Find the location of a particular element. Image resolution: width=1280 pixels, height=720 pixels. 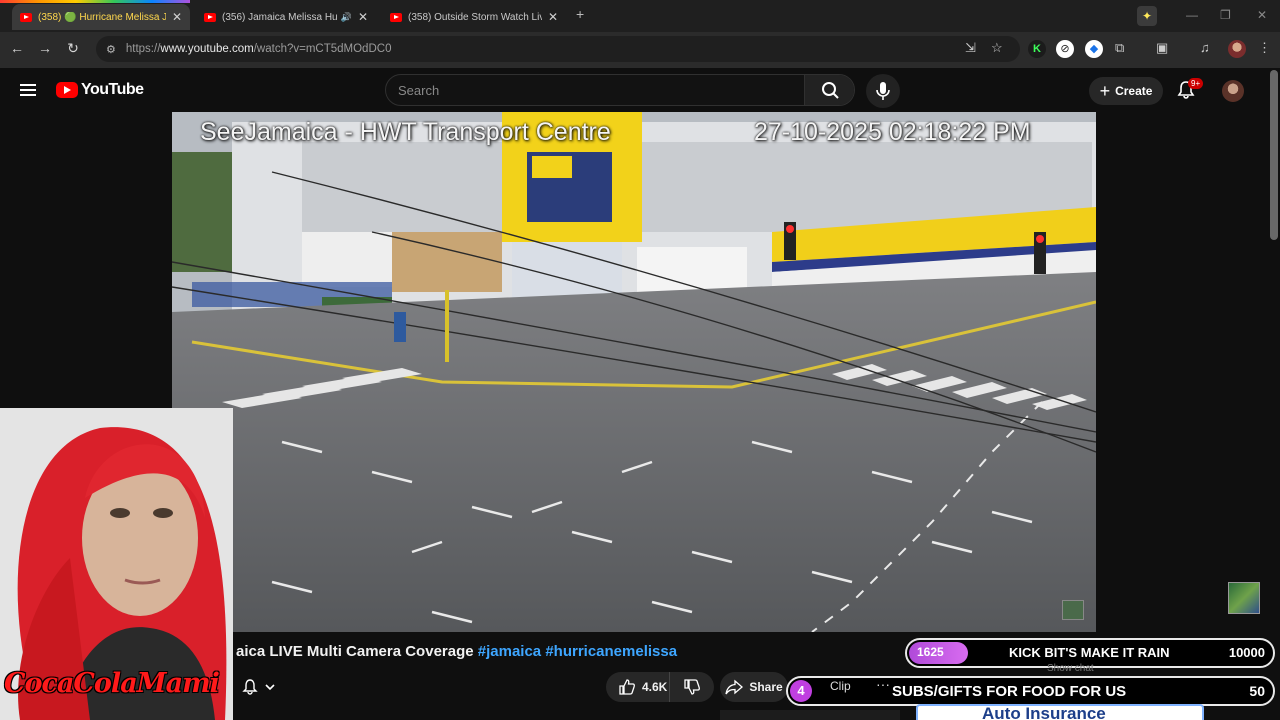

share-label: Share is located at coordinates (766, 687).